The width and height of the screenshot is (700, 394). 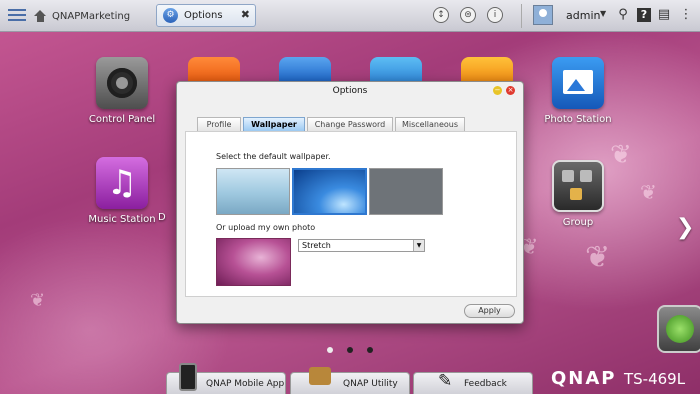 What do you see at coordinates (40, 16) in the screenshot?
I see `home-icon` at bounding box center [40, 16].